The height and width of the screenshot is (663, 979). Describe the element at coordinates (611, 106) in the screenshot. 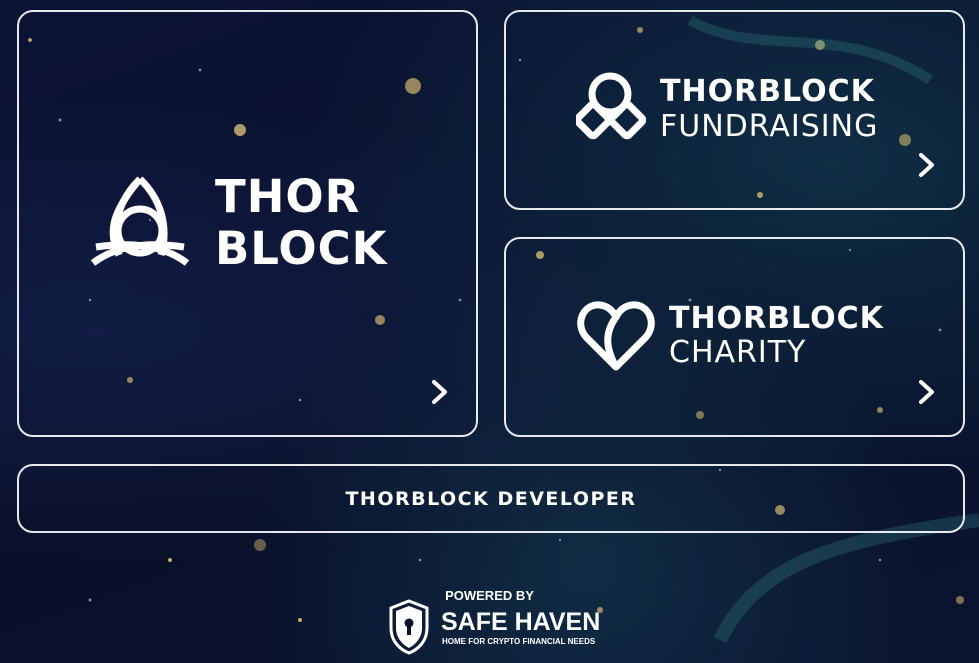

I see `interlocked-links-icon` at that location.